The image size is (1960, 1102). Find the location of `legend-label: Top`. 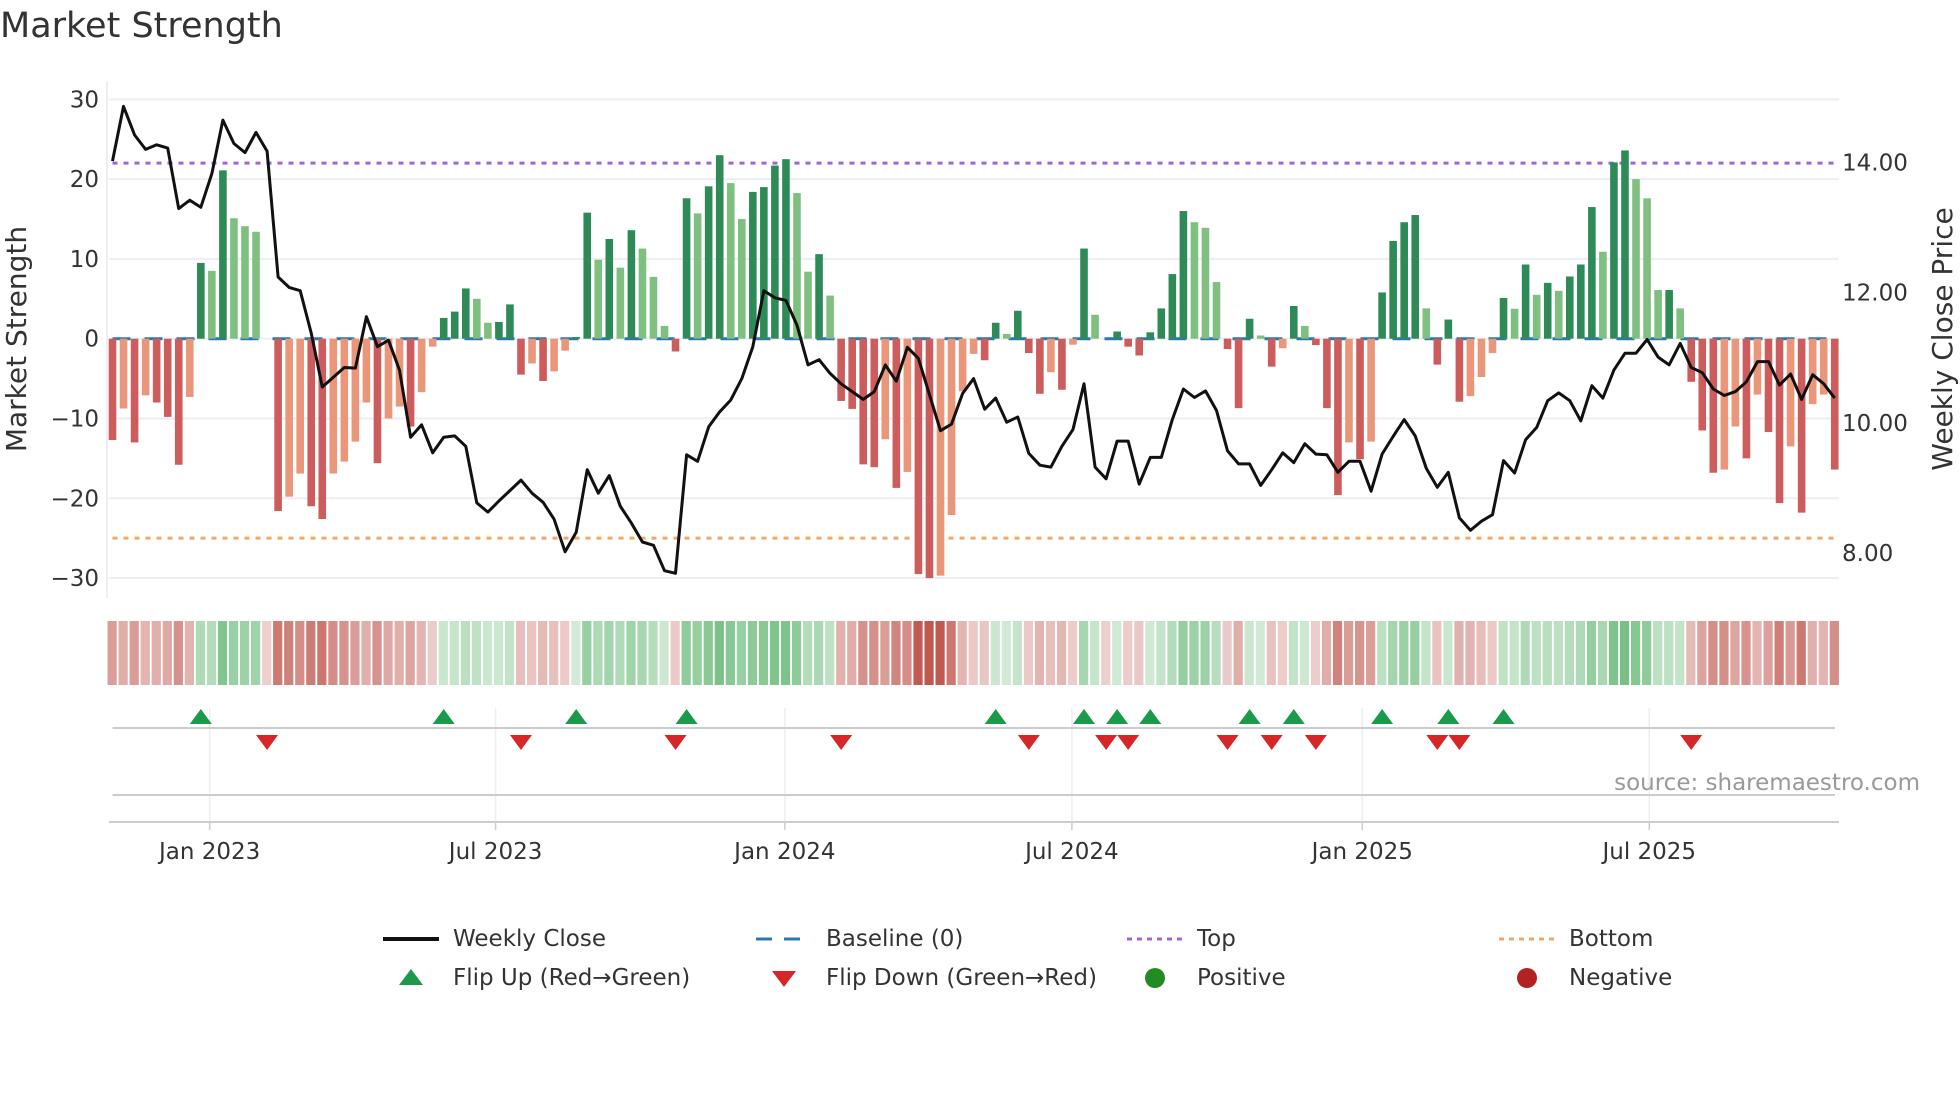

legend-label: Top is located at coordinates (1216, 939).